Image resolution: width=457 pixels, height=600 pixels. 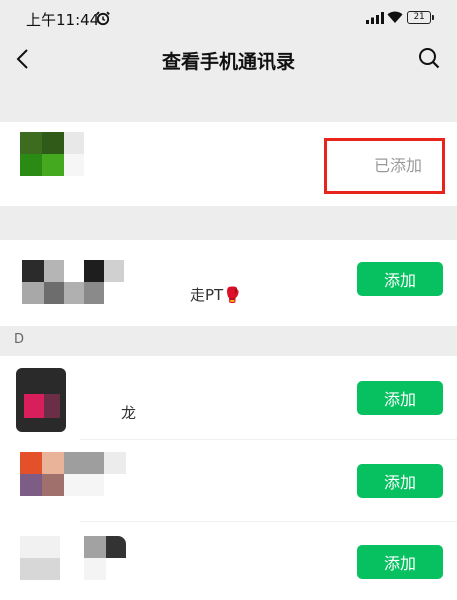 What do you see at coordinates (395, 17) in the screenshot?
I see `wifi-icon` at bounding box center [395, 17].